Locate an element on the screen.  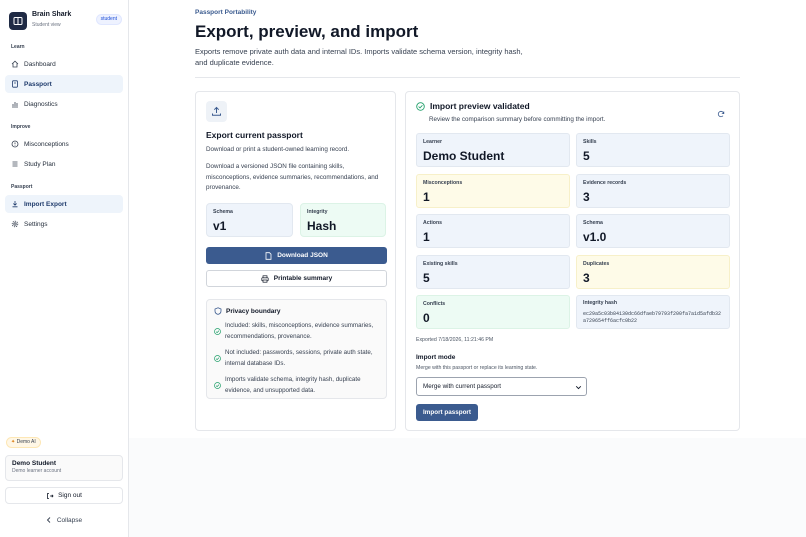
page-eyebrow: Passport Portability is located at coordinates (226, 12).